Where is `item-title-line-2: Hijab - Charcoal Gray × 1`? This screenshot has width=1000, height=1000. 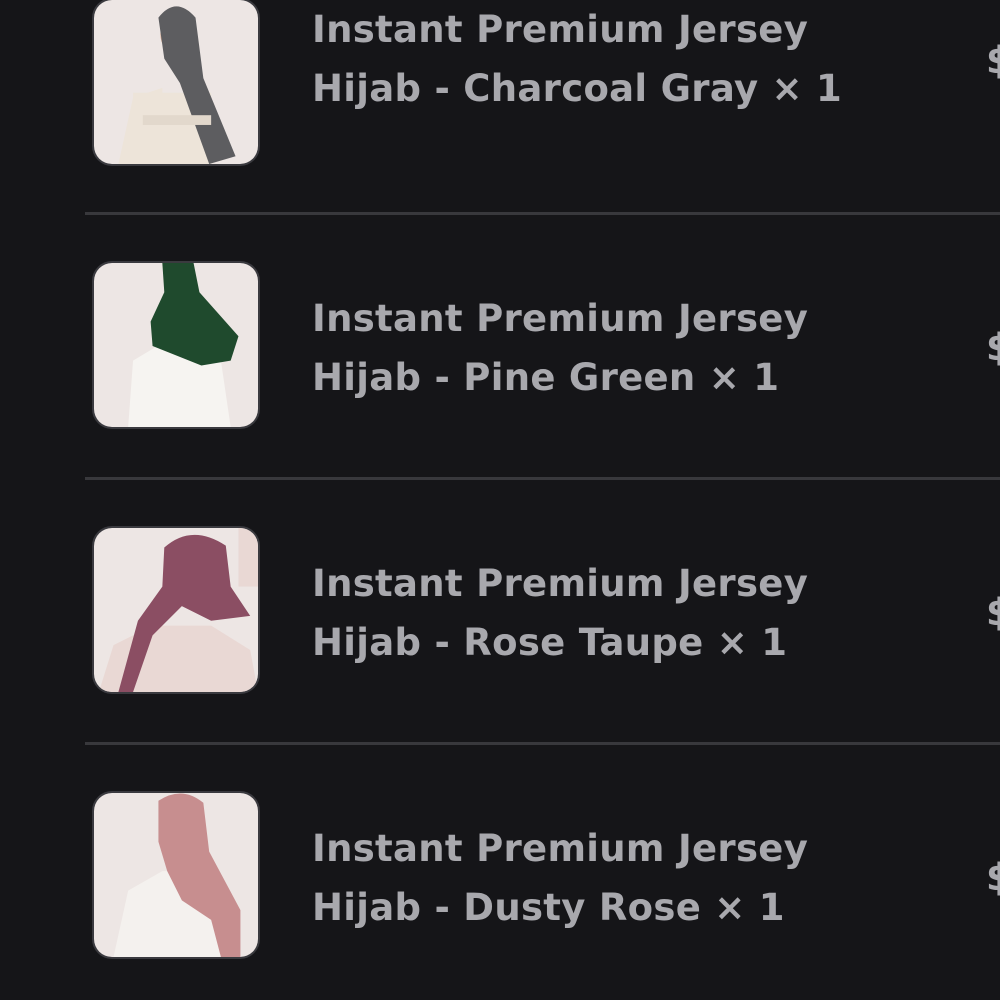 item-title-line-2: Hijab - Charcoal Gray × 1 is located at coordinates (577, 88).